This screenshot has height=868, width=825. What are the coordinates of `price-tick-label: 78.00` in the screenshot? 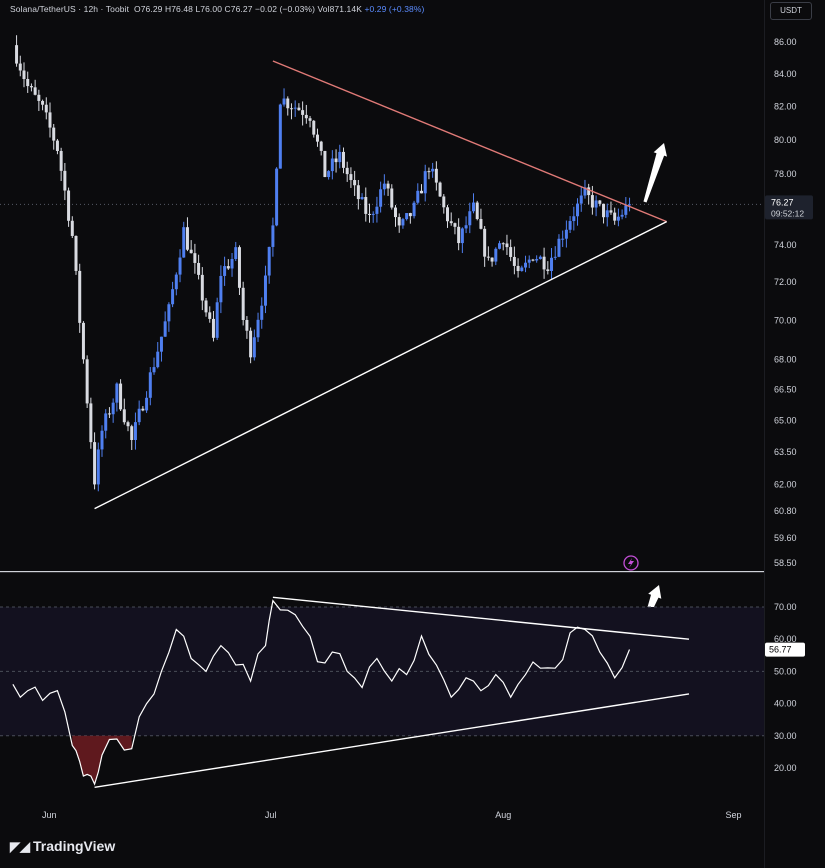 It's located at (785, 174).